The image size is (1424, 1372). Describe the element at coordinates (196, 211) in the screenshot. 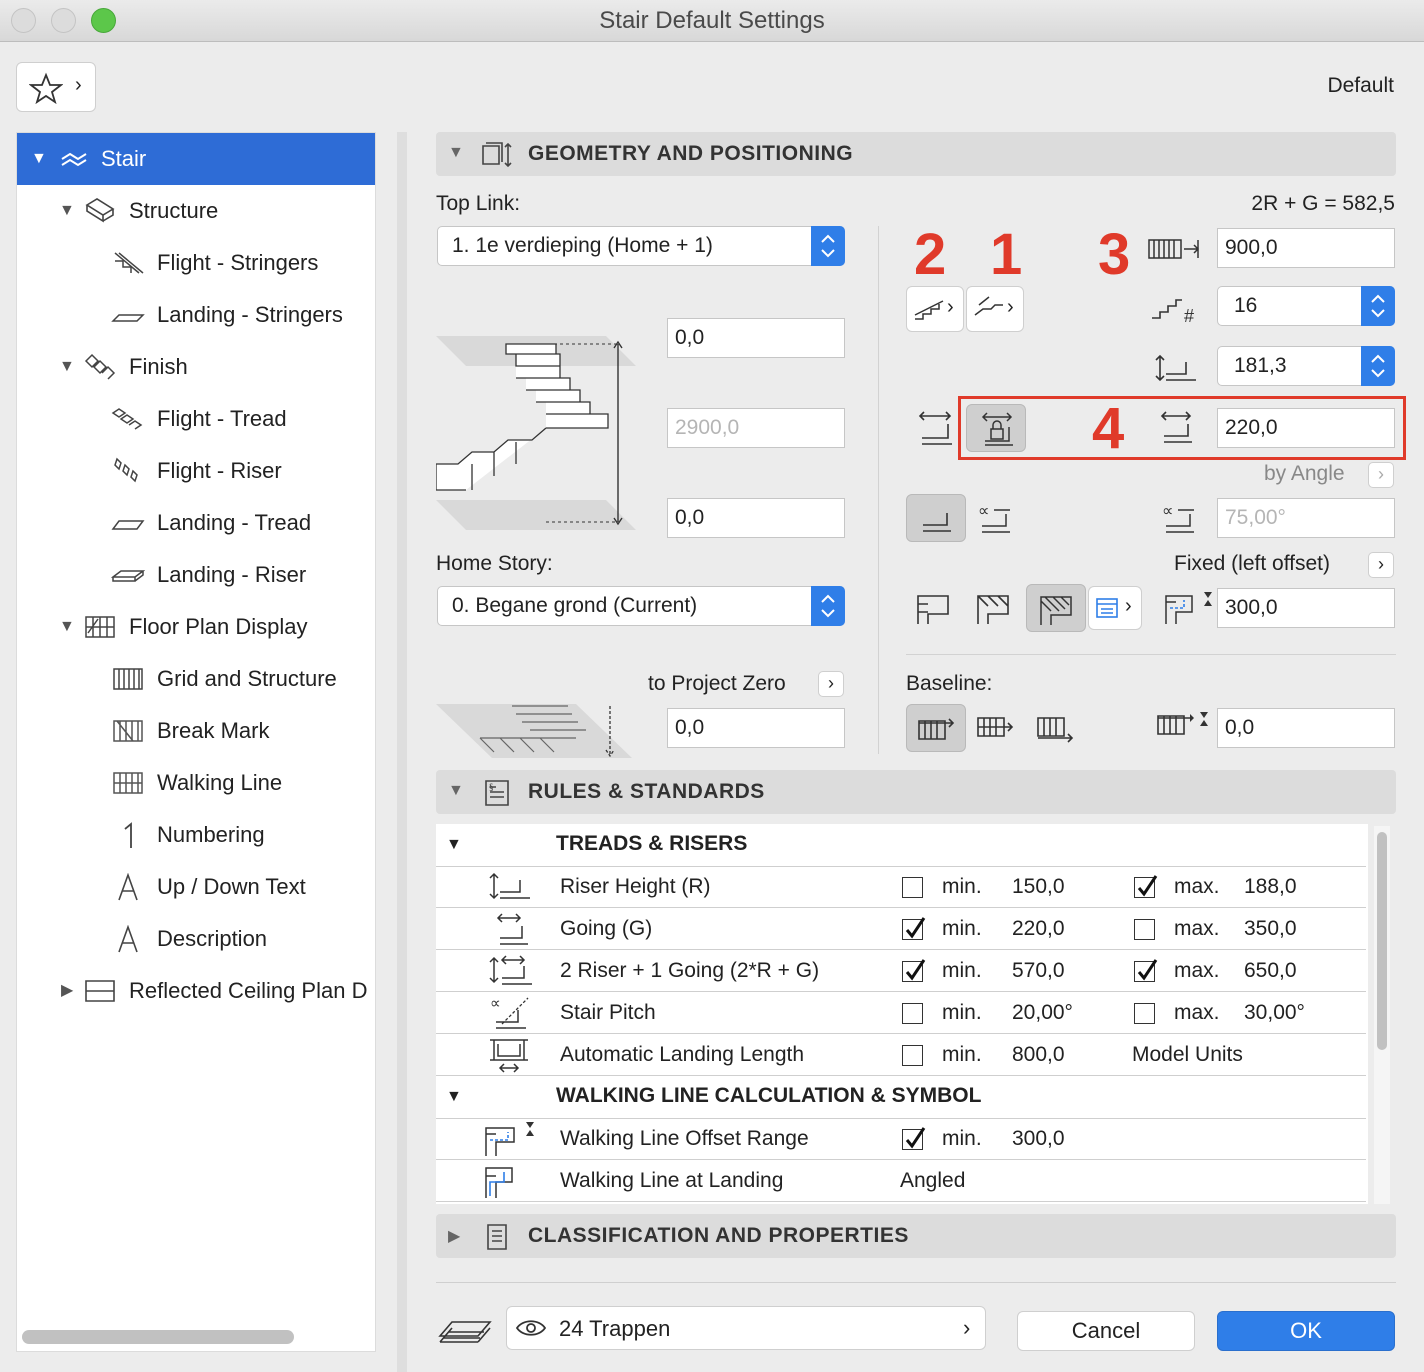

I see `tree-item-structure: ▼ Structure` at that location.